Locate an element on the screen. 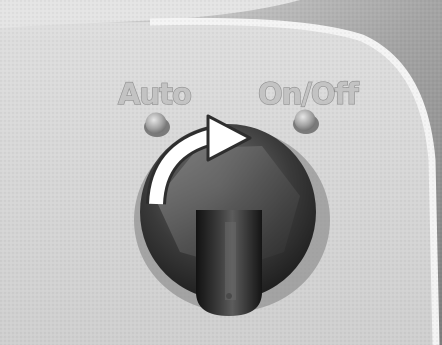 The height and width of the screenshot is (345, 442). auto-label: Auto is located at coordinates (154, 94).